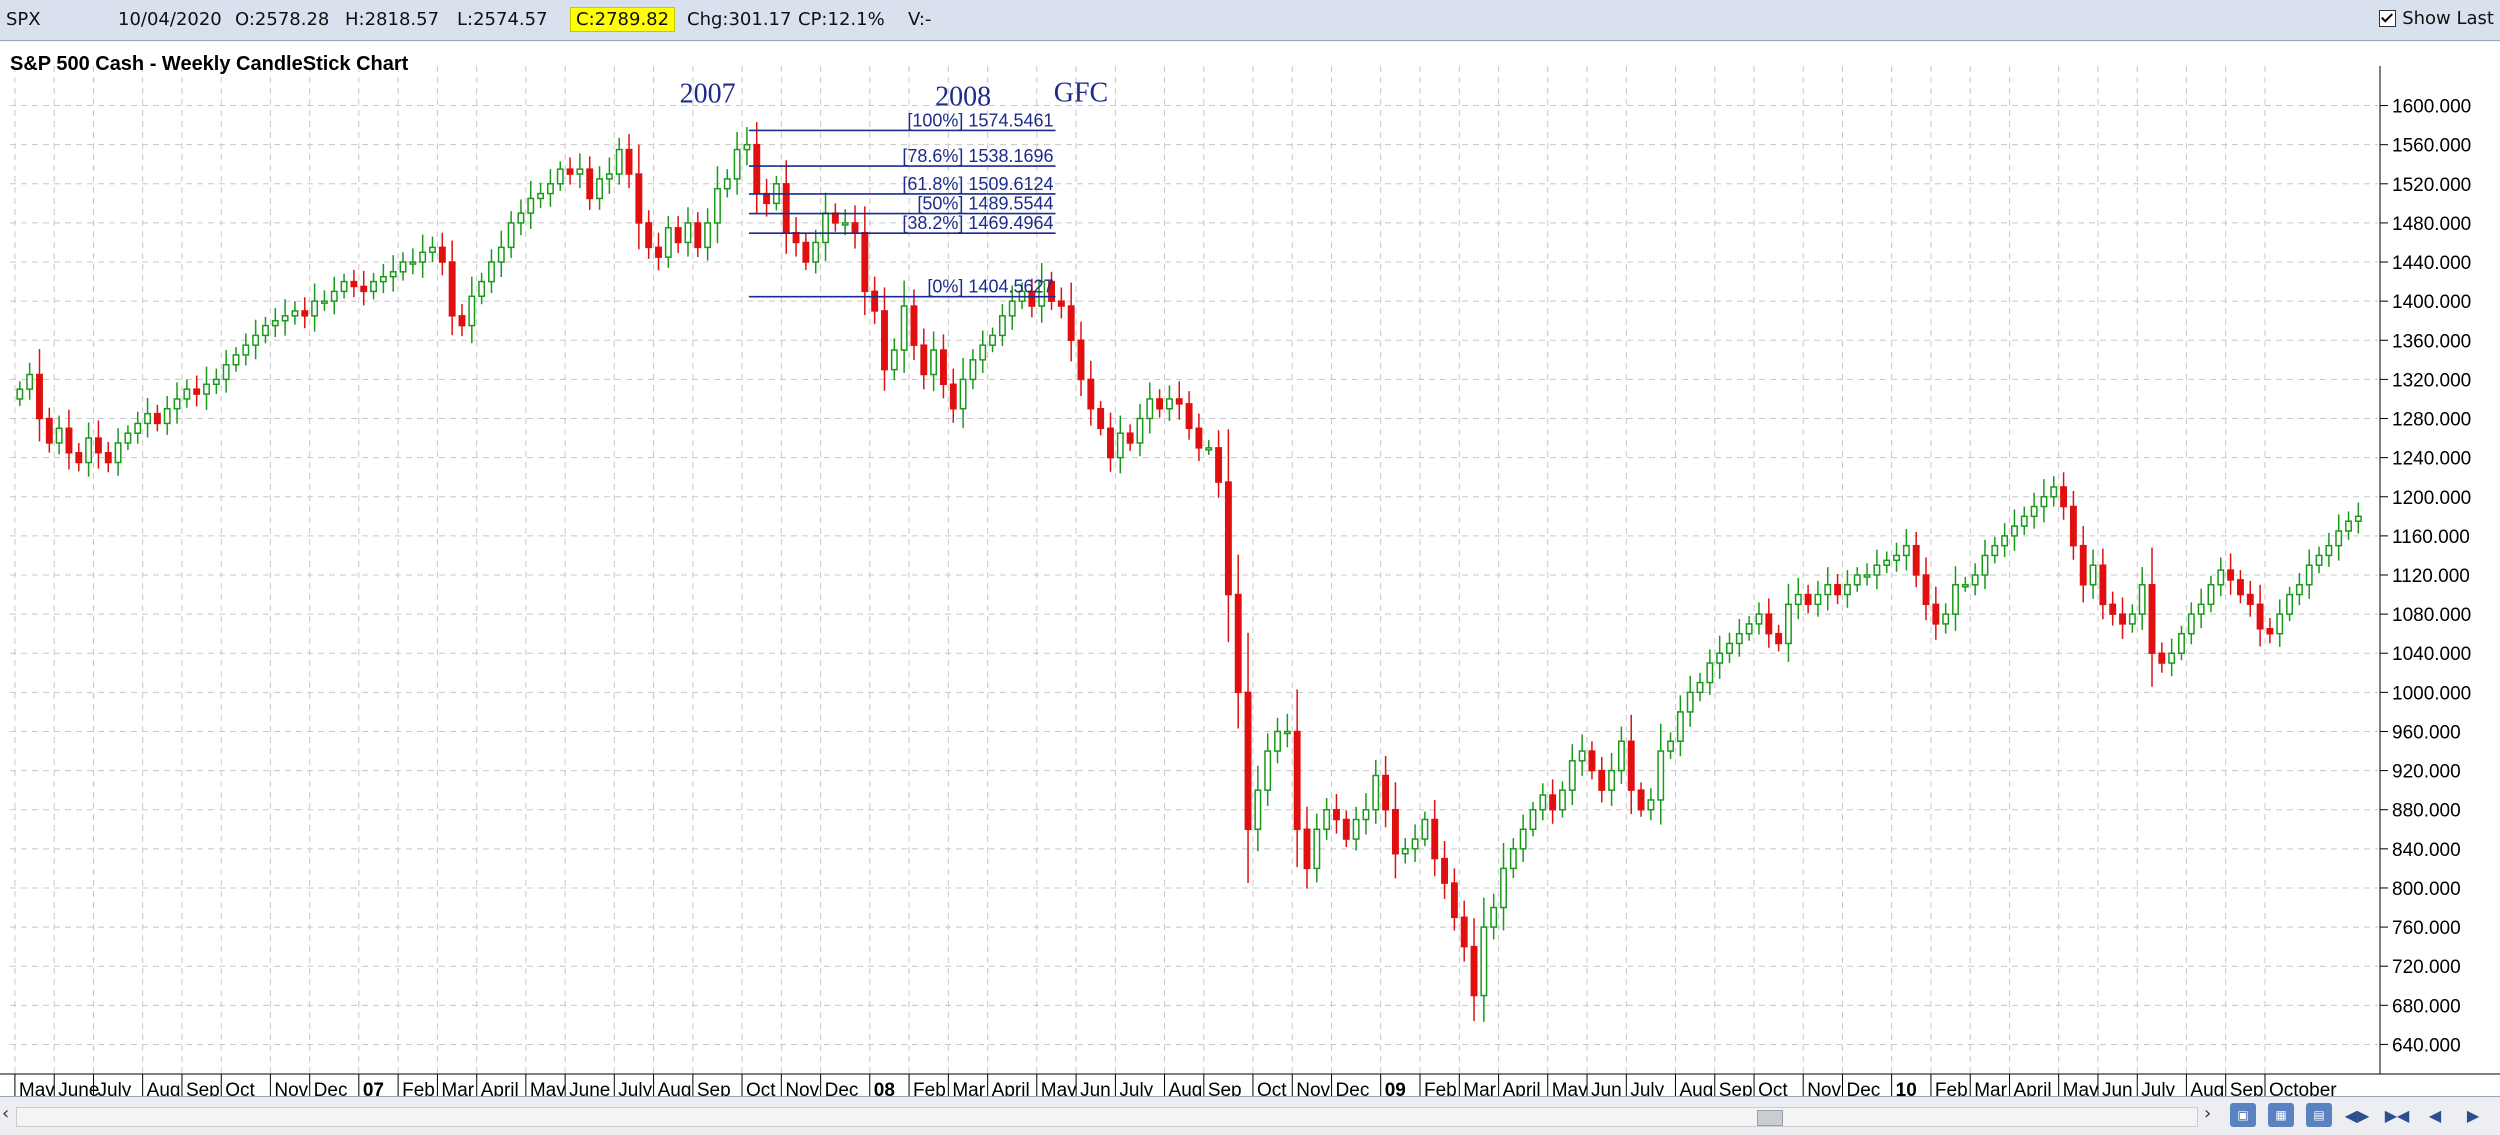 Image resolution: width=2500 pixels, height=1135 pixels. What do you see at coordinates (2319, 1115) in the screenshot?
I see `lock-icon: ▤` at bounding box center [2319, 1115].